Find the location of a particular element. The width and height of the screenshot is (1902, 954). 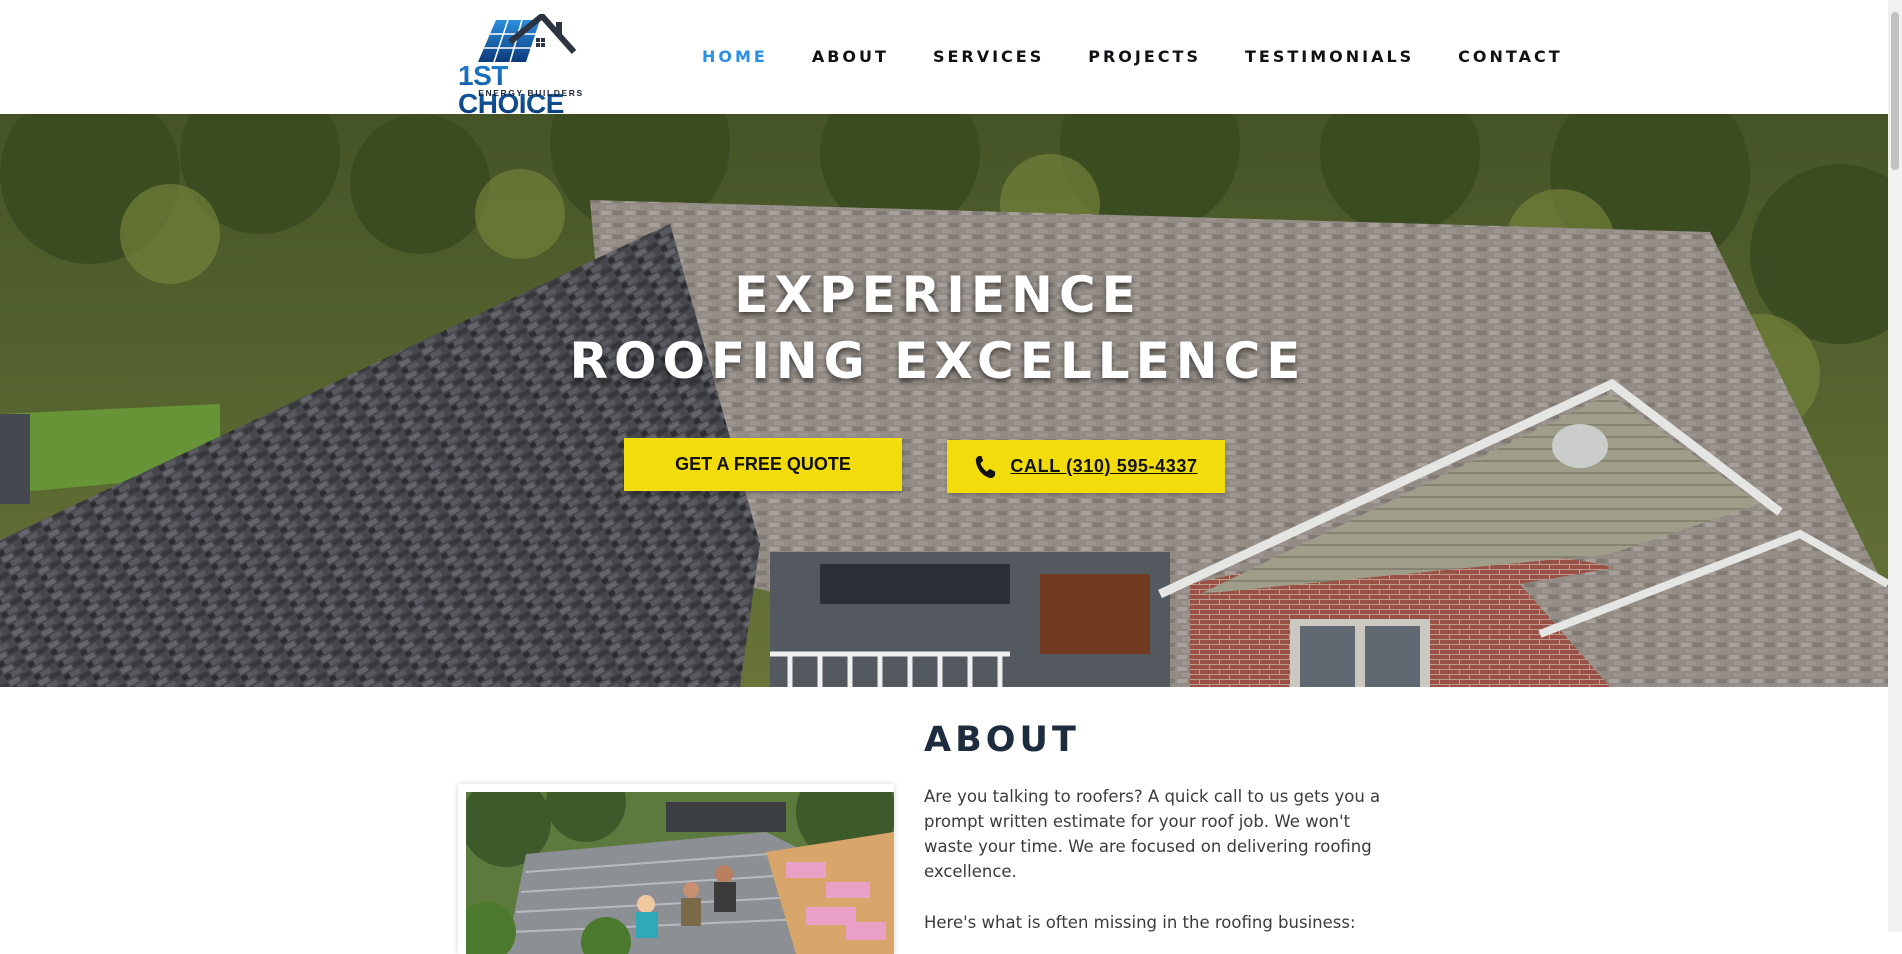

get-free-quote-button: GET A FREE QUOTE is located at coordinates (763, 464).